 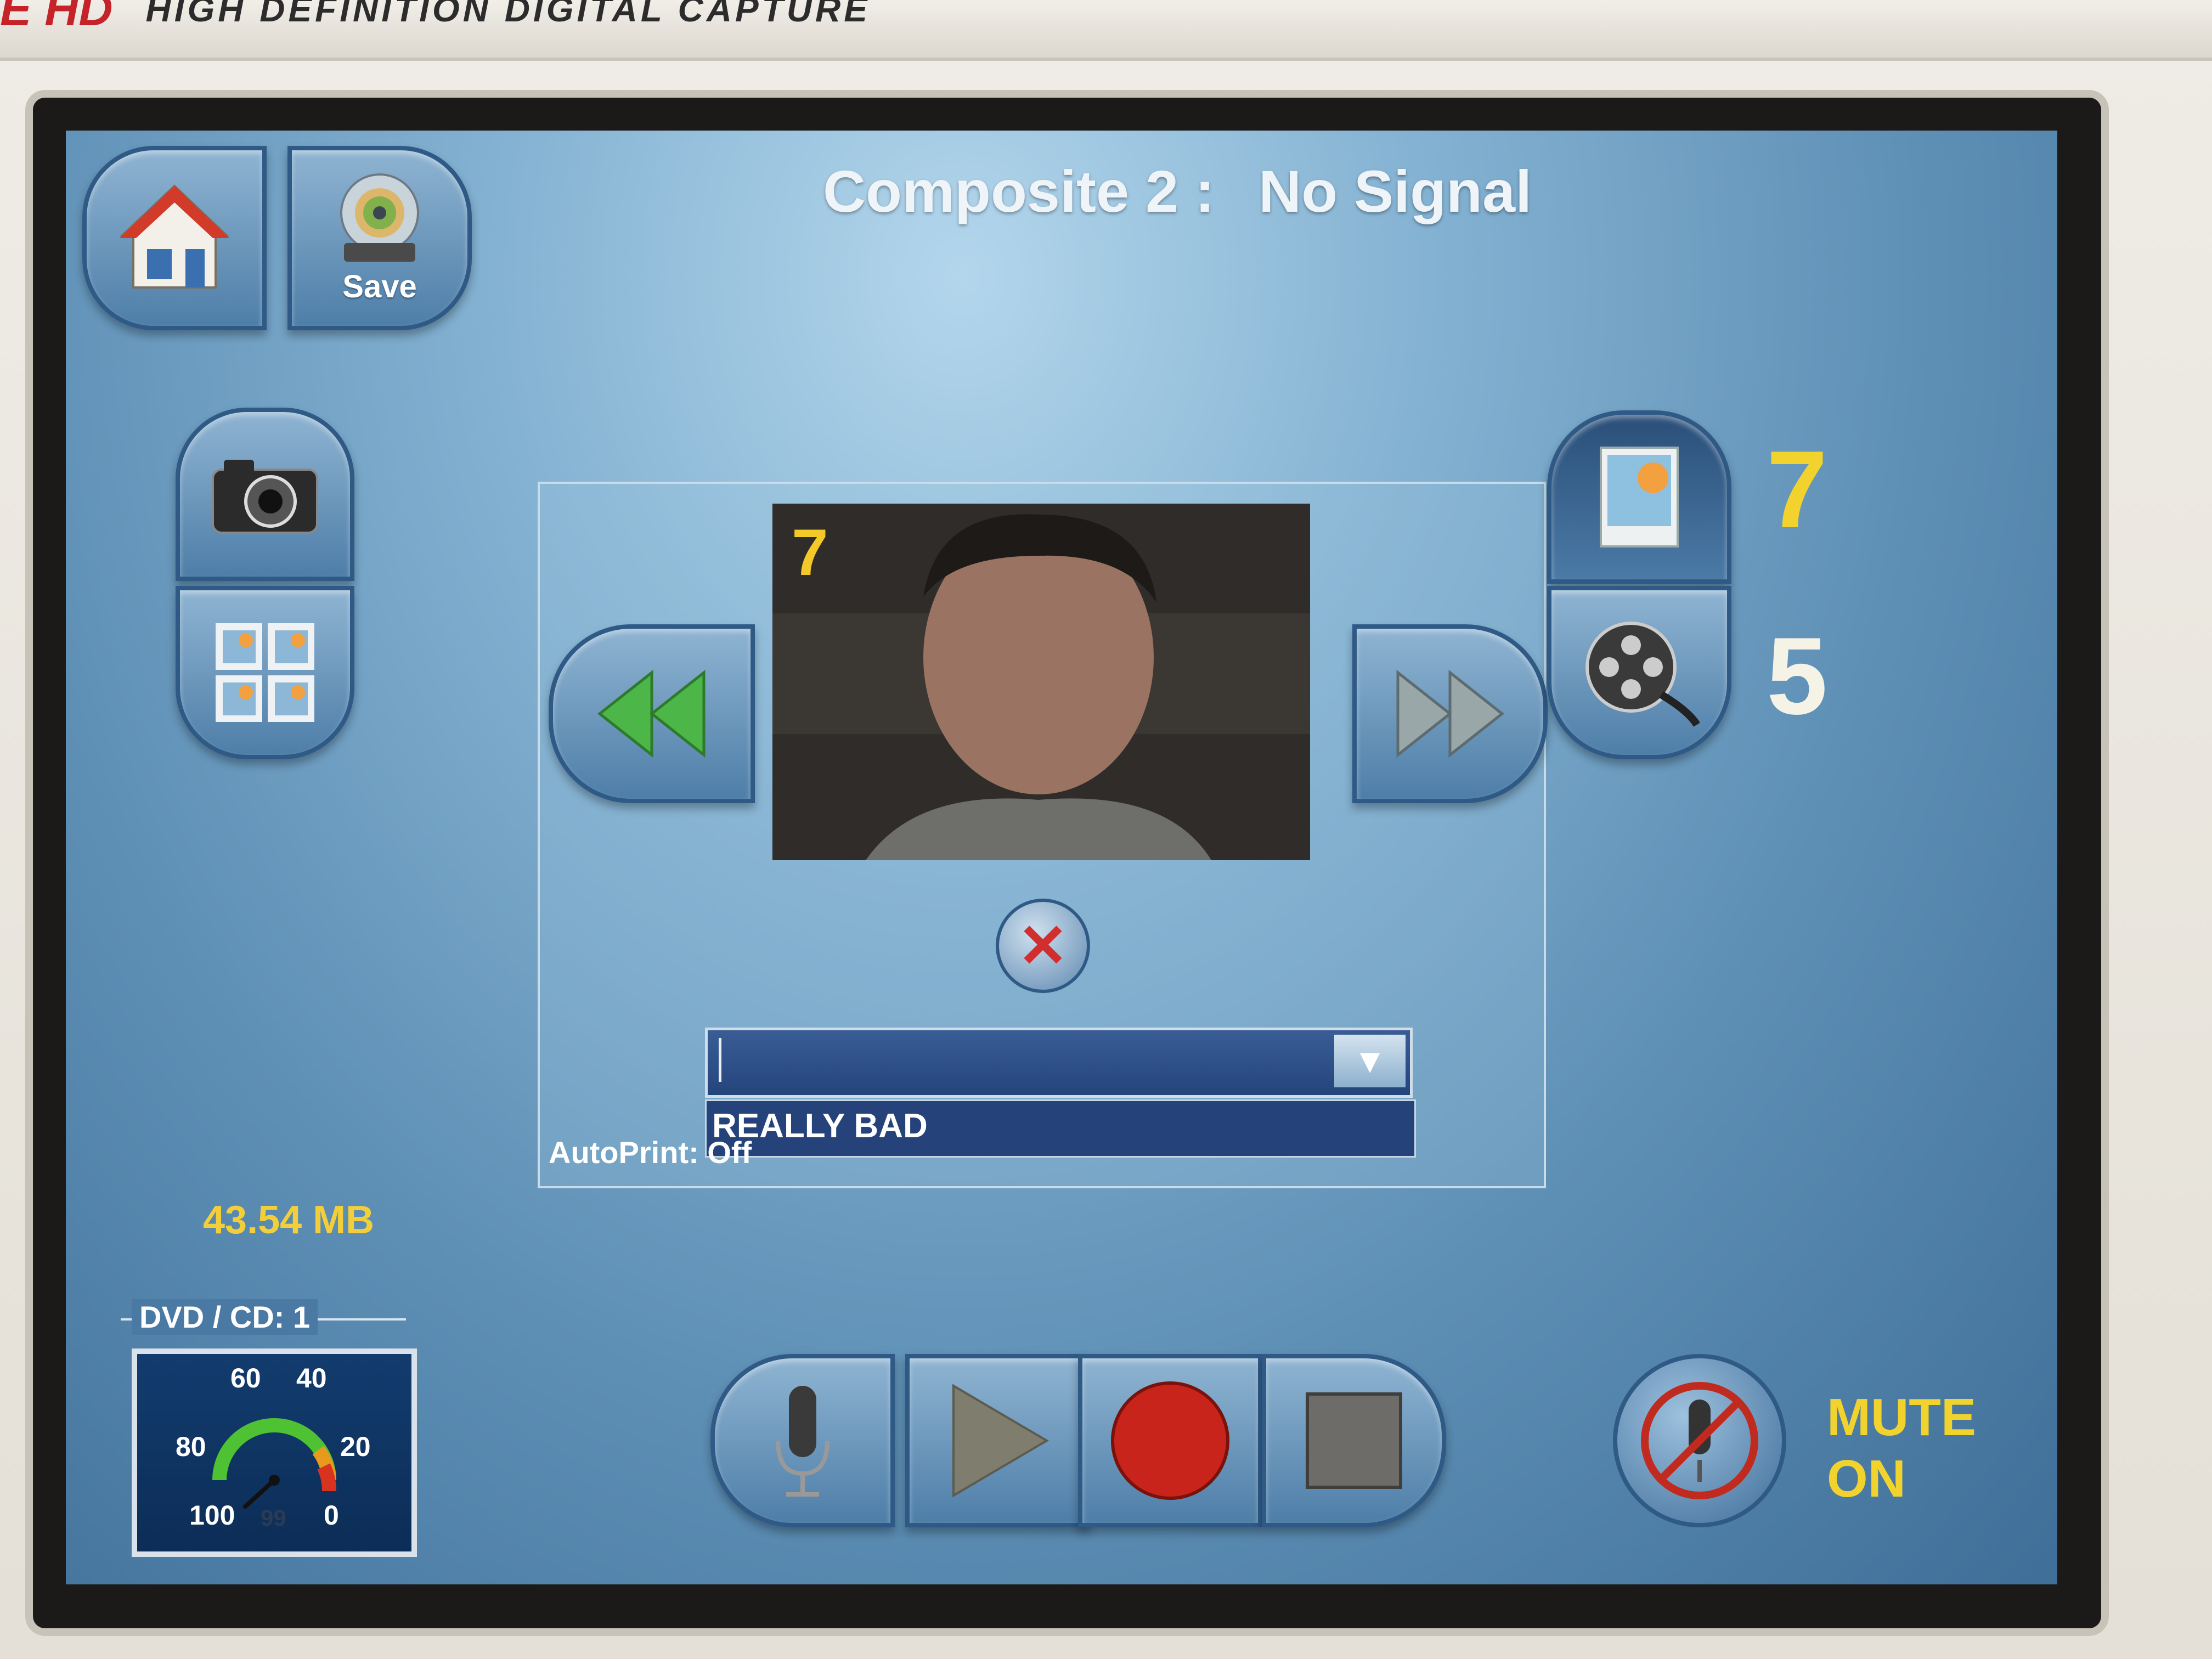 What do you see at coordinates (1902, 1448) in the screenshot?
I see `mute-status: MUTE ON` at bounding box center [1902, 1448].